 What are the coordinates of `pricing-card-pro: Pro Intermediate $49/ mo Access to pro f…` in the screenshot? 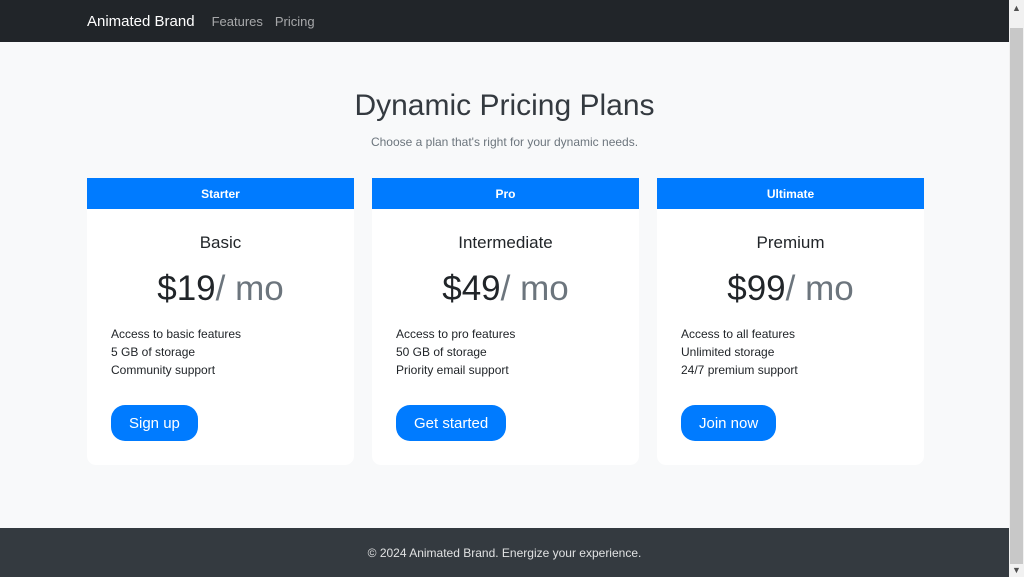 It's located at (505, 321).